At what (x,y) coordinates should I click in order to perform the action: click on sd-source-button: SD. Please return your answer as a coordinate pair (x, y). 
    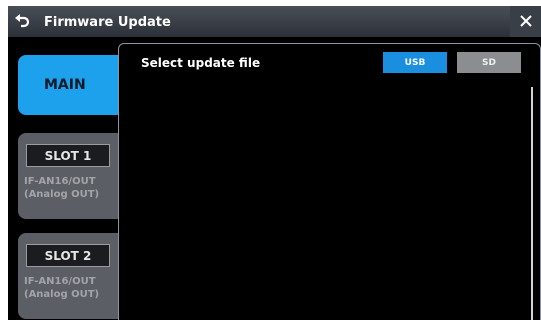
    Looking at the image, I should click on (489, 62).